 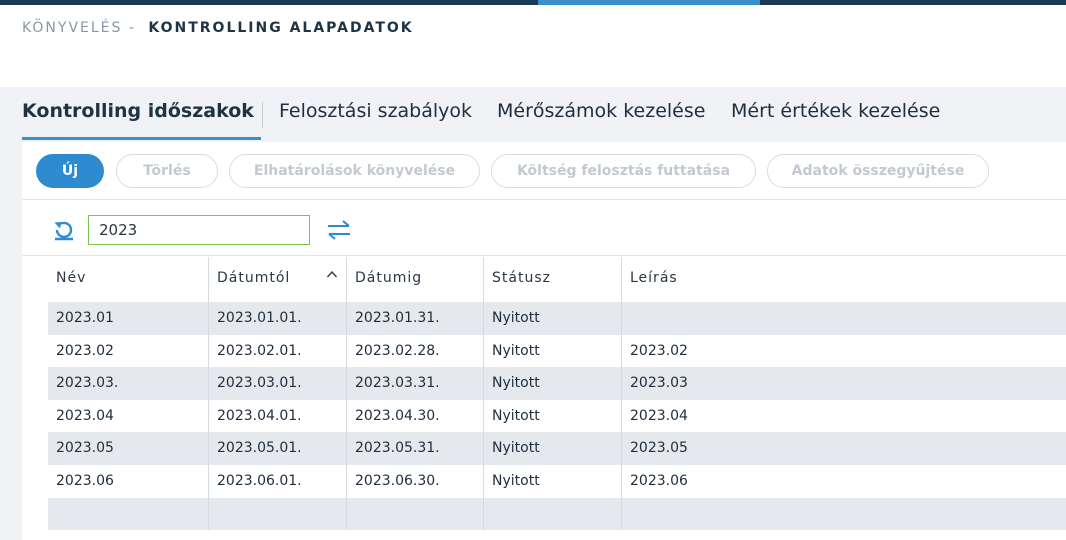 What do you see at coordinates (659, 383) in the screenshot?
I see `cell-value: 2023.03` at bounding box center [659, 383].